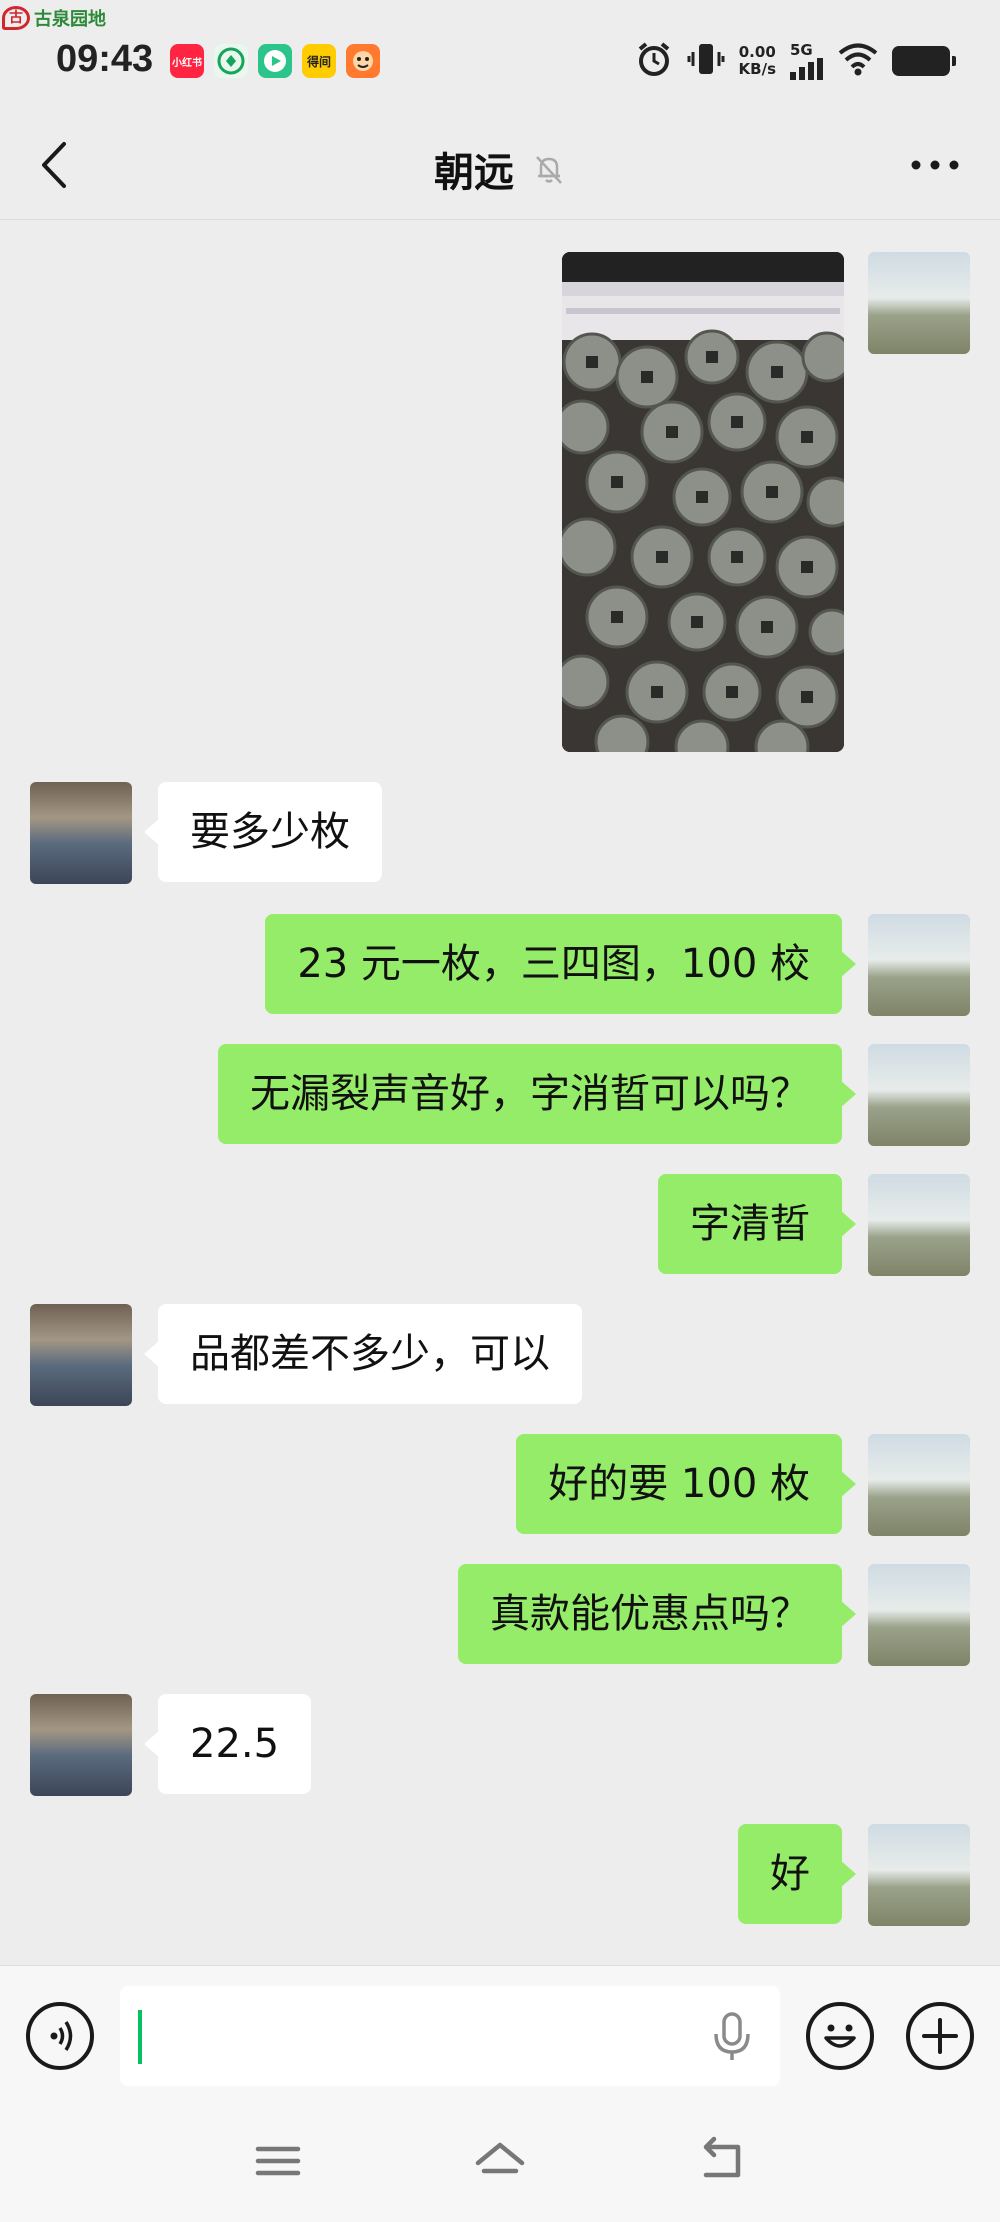  I want to click on net-speed-unit: KB/s, so click(757, 69).